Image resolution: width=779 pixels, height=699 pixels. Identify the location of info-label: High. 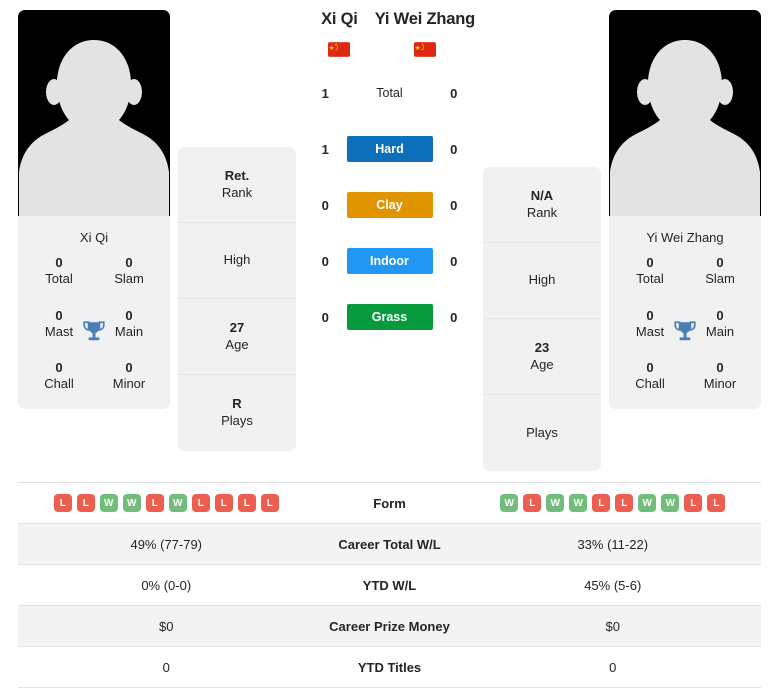
(542, 280).